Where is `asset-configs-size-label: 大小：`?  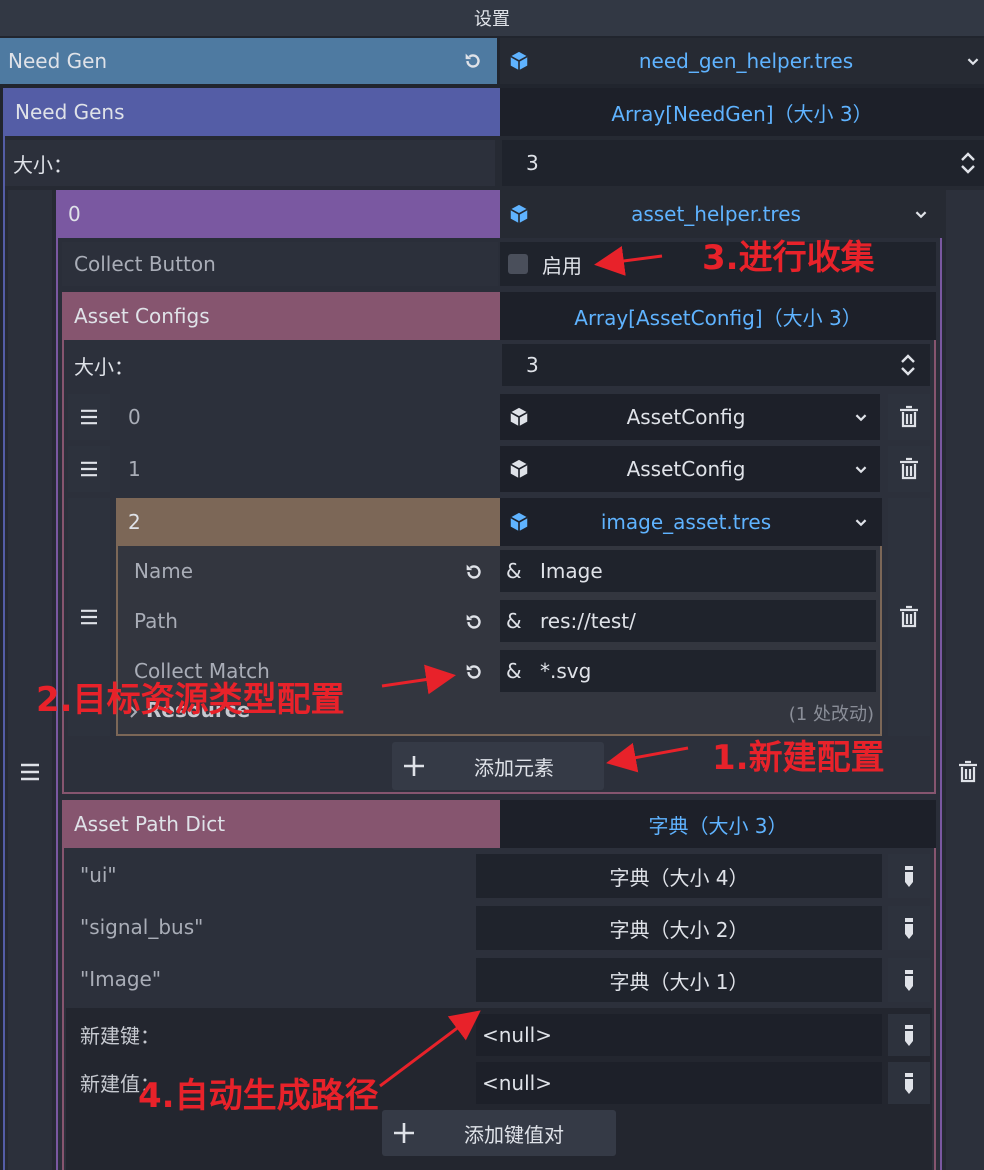
asset-configs-size-label: 大小： is located at coordinates (104, 366).